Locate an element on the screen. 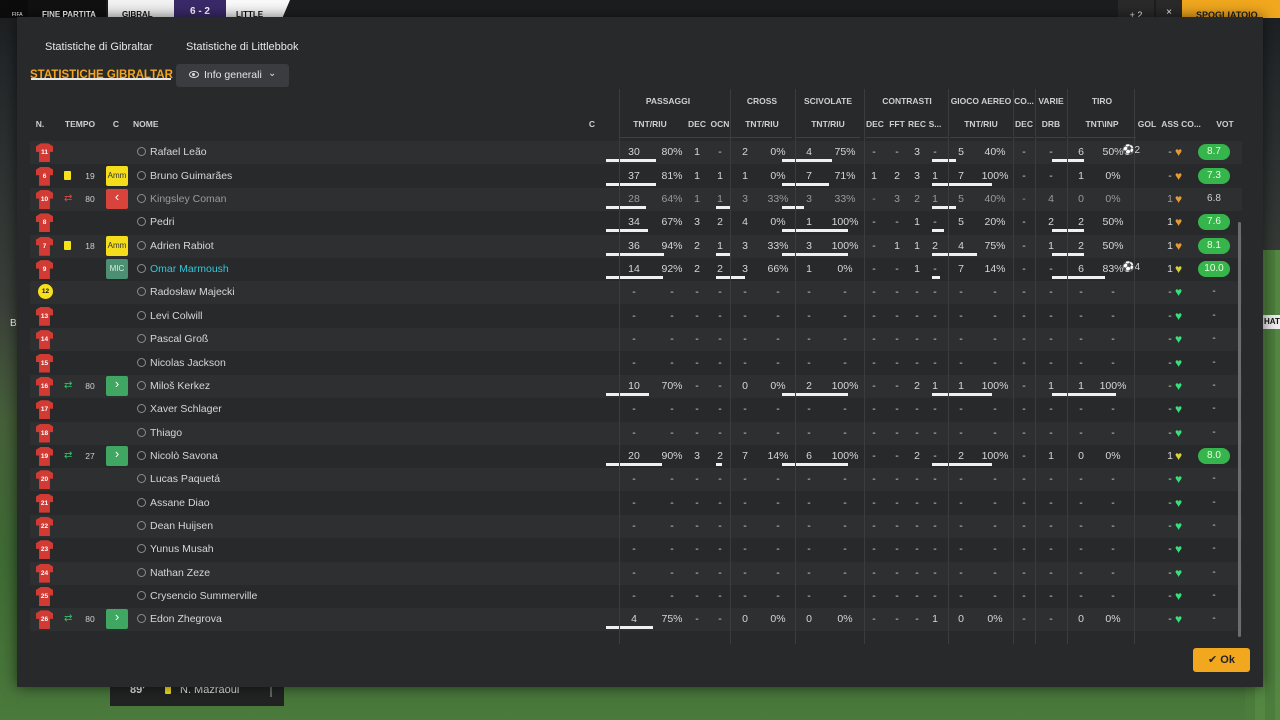  header-group-0: PASSAGGI is located at coordinates (668, 101).